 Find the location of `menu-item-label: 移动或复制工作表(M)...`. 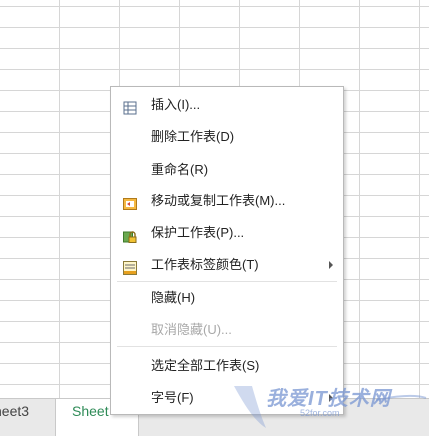

menu-item-label: 移动或复制工作表(M)... is located at coordinates (218, 200).